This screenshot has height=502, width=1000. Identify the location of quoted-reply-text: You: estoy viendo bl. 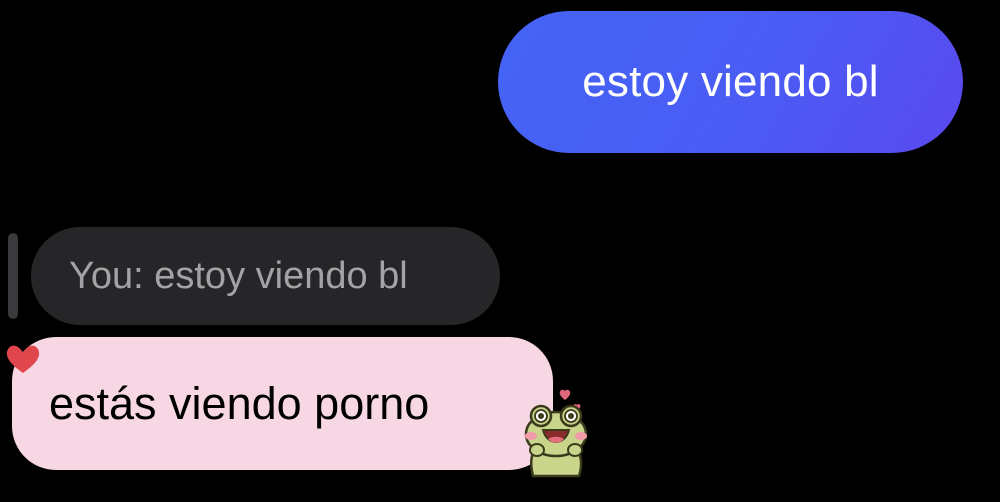
(238, 275).